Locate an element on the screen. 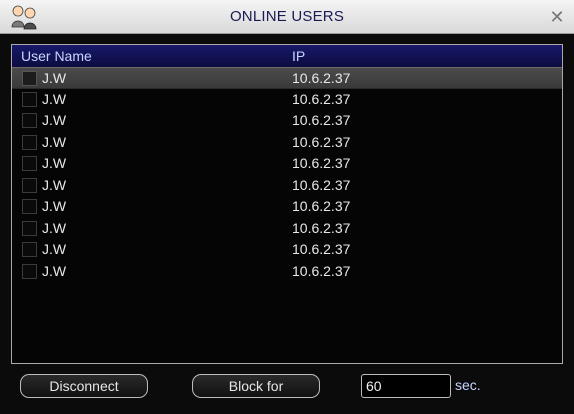  block-for-button: Block for is located at coordinates (256, 386).